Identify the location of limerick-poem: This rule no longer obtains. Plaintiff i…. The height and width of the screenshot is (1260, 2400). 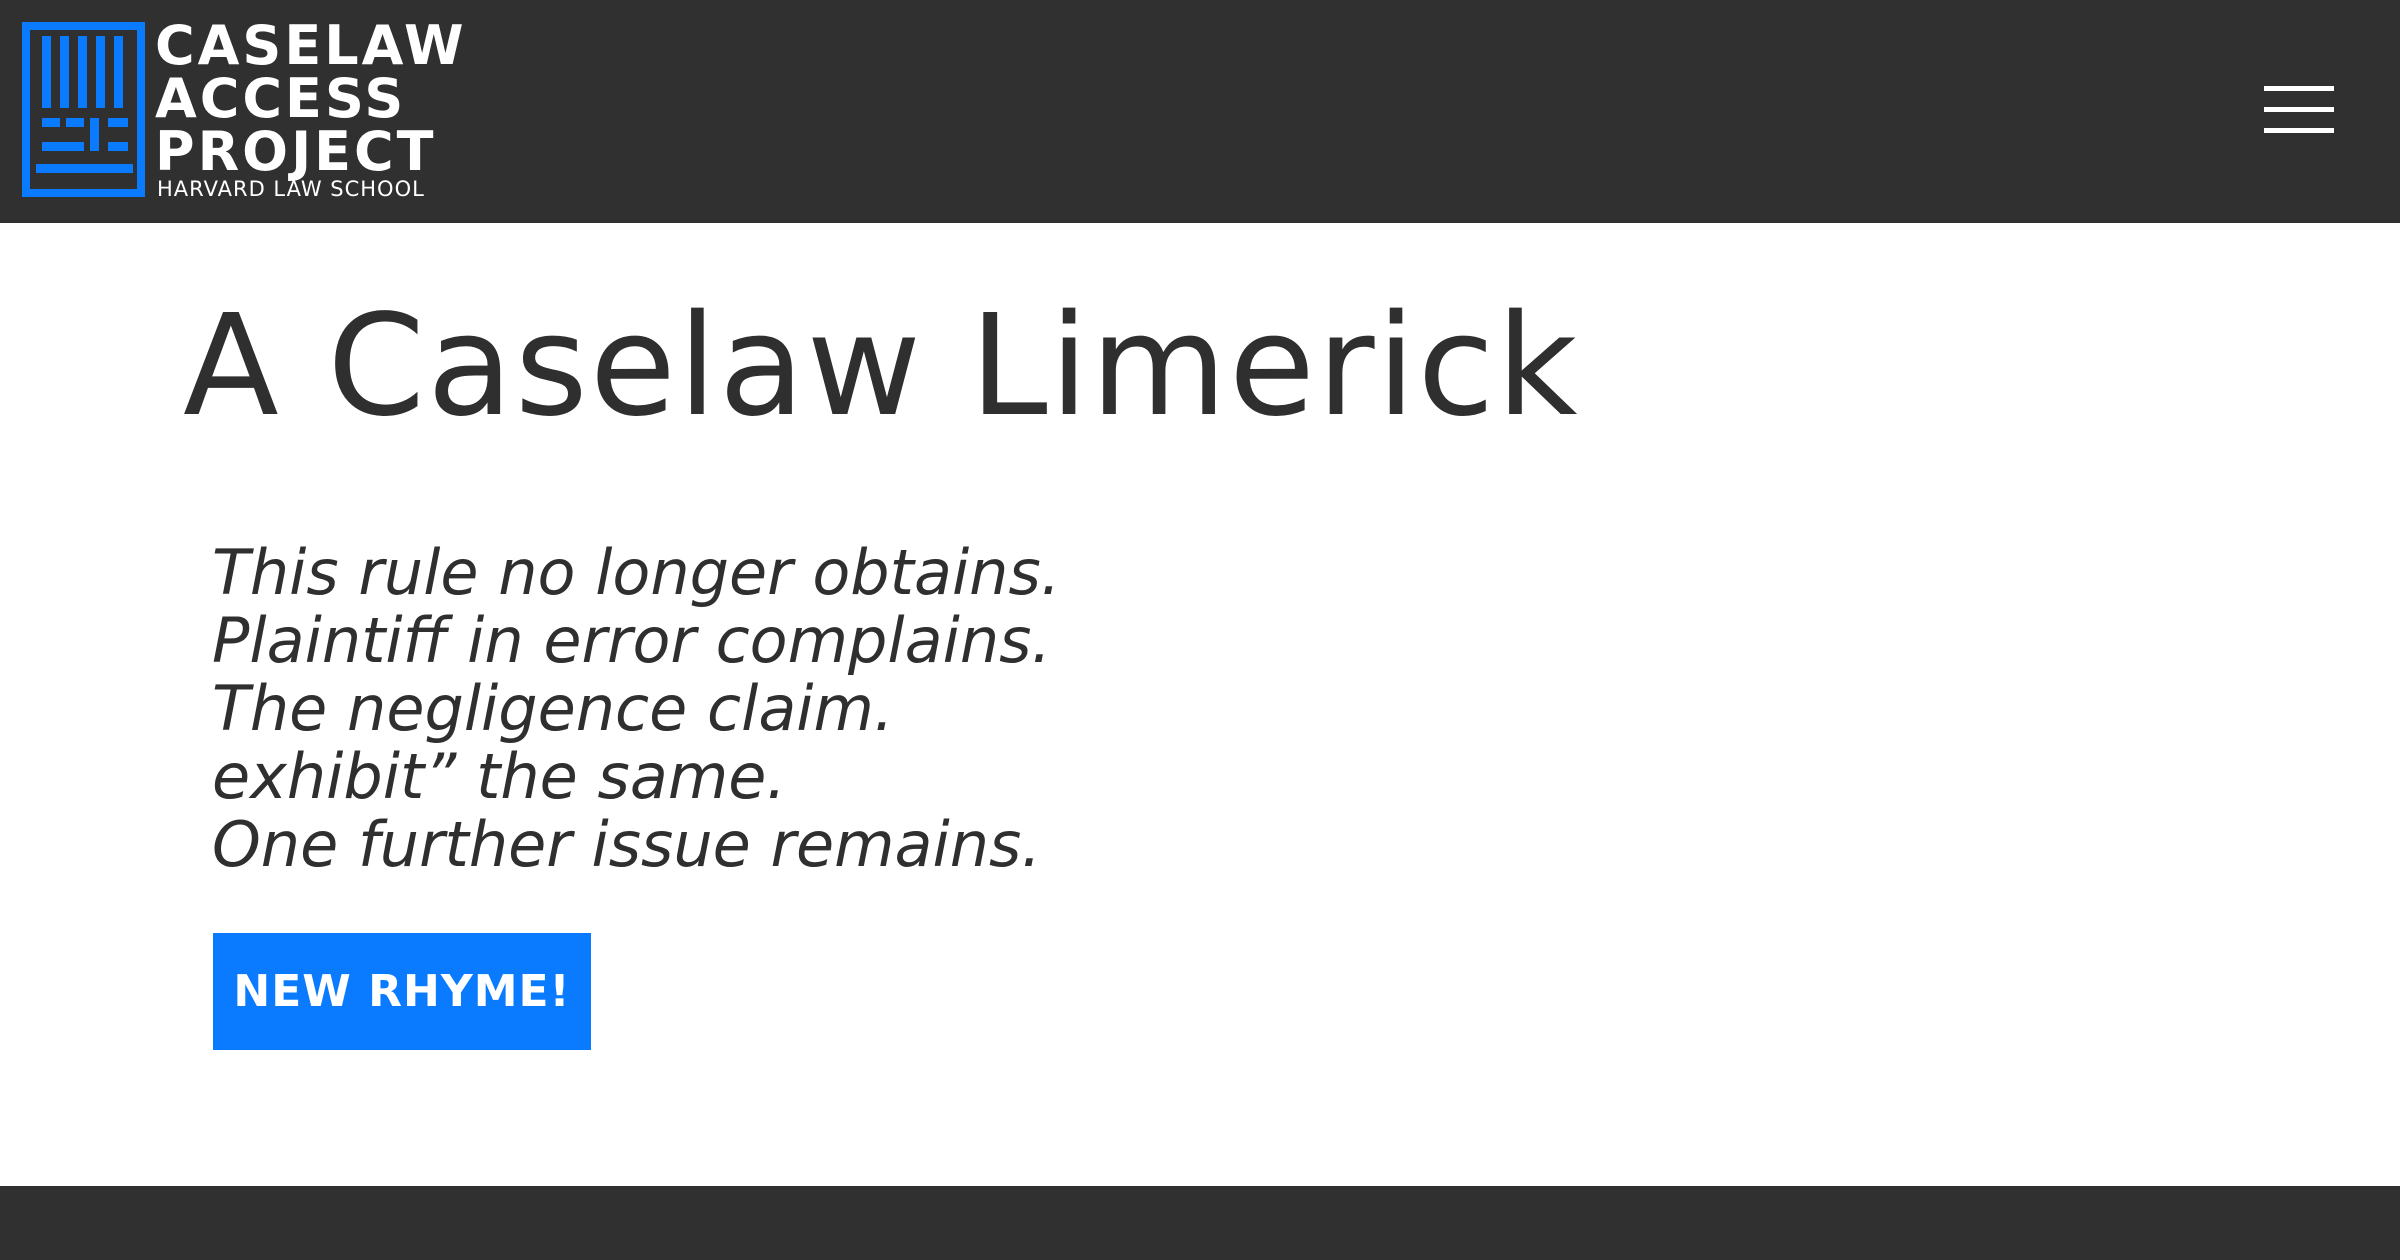
(812, 709).